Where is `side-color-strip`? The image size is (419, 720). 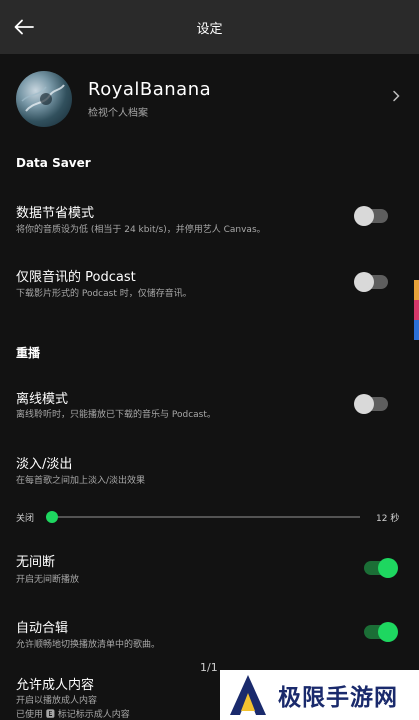
side-color-strip is located at coordinates (416, 310).